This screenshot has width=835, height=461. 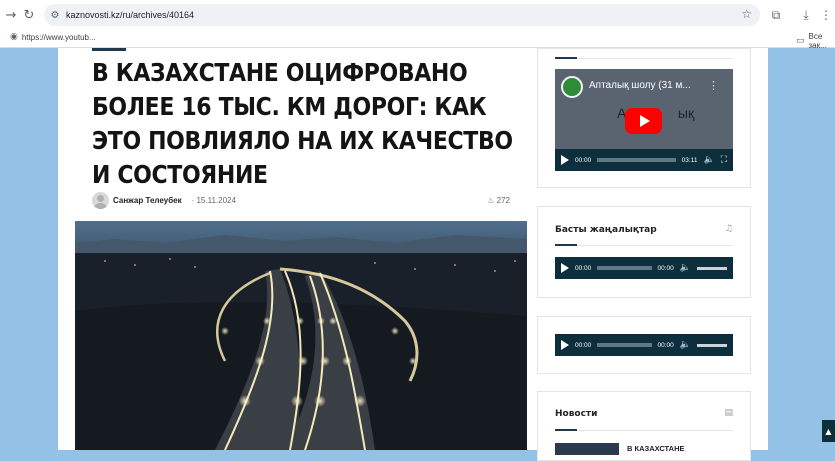 I want to click on extensions-icon: ⧉, so click(x=776, y=15).